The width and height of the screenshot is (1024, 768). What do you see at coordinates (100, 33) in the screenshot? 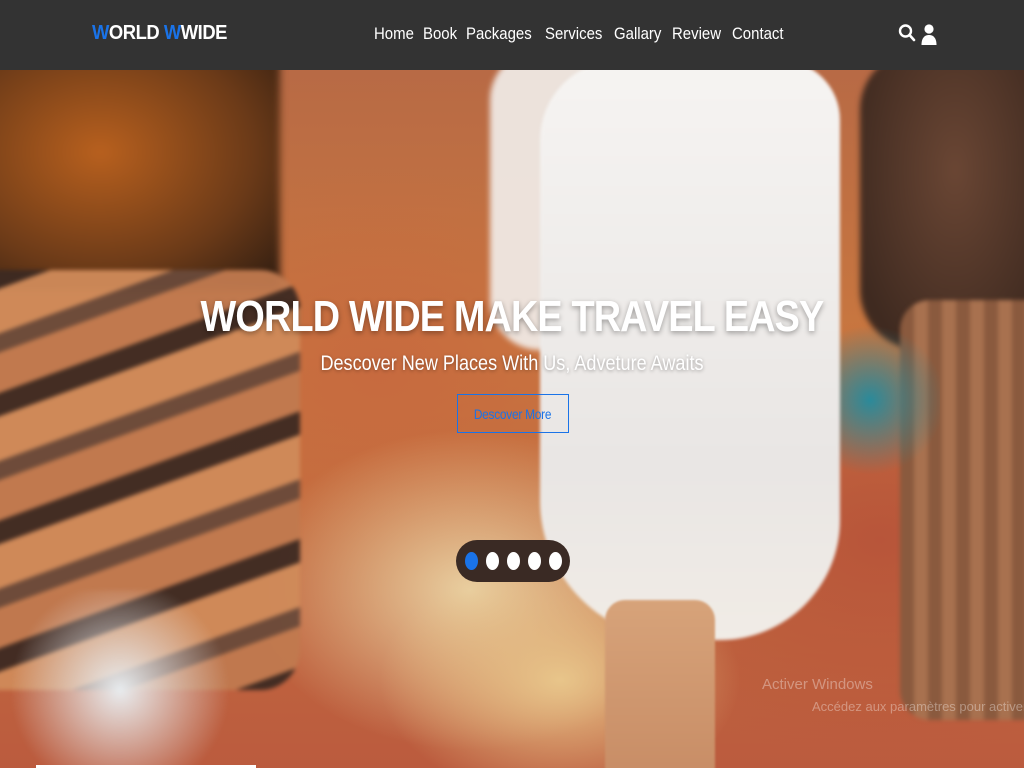
I see `logo-letter-1: W` at bounding box center [100, 33].